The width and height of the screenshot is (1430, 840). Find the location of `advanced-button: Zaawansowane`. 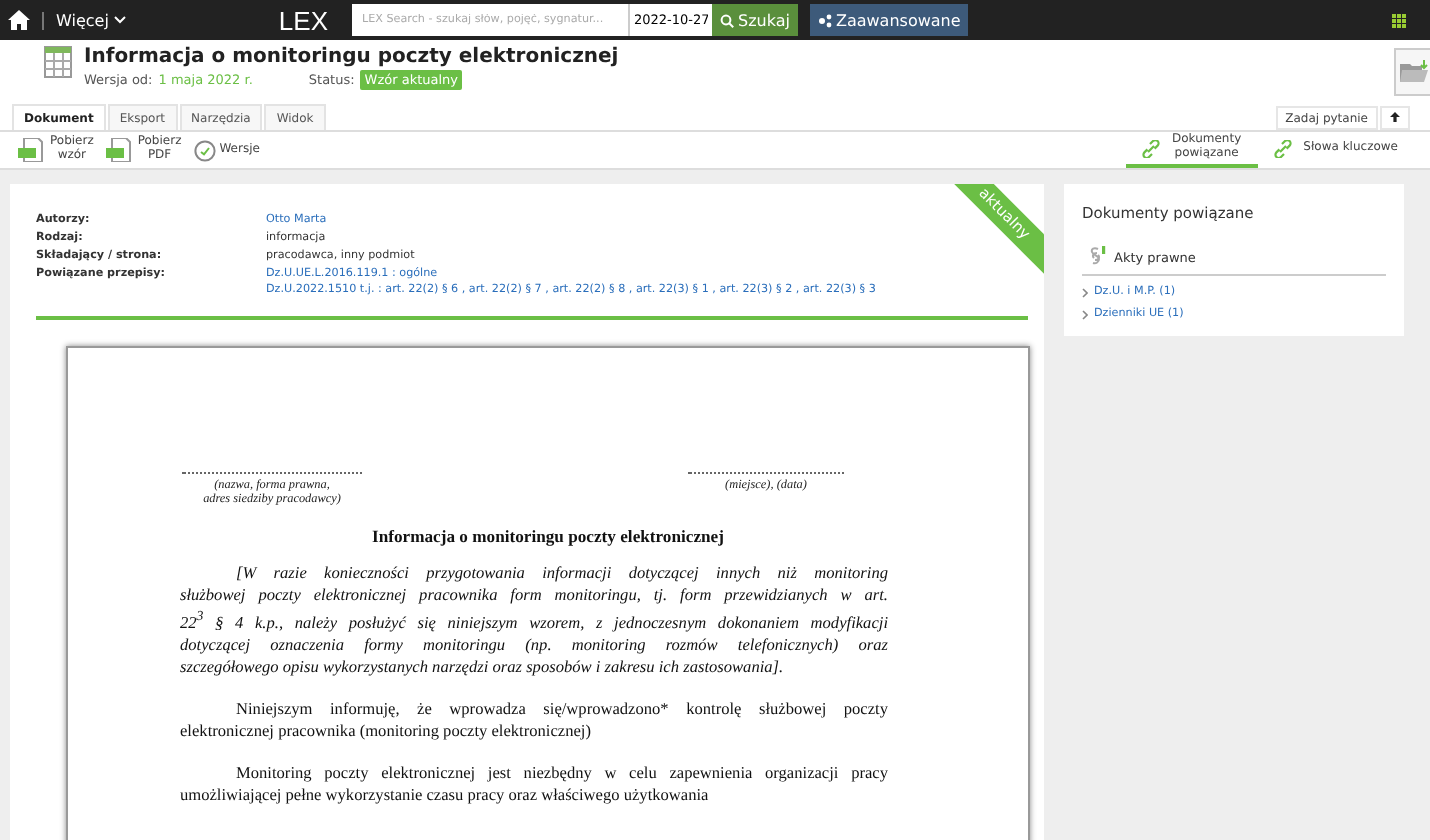

advanced-button: Zaawansowane is located at coordinates (889, 20).